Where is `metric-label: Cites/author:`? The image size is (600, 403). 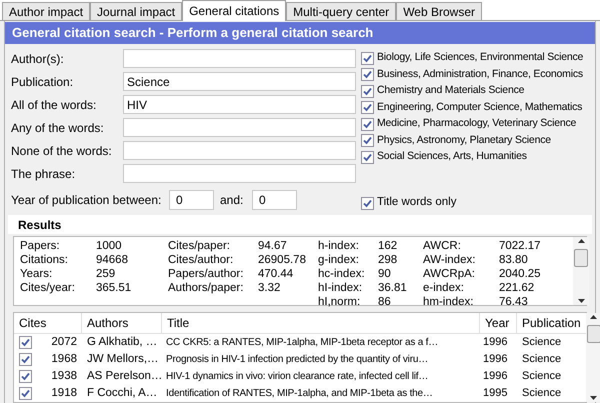
metric-label: Cites/author: is located at coordinates (201, 260).